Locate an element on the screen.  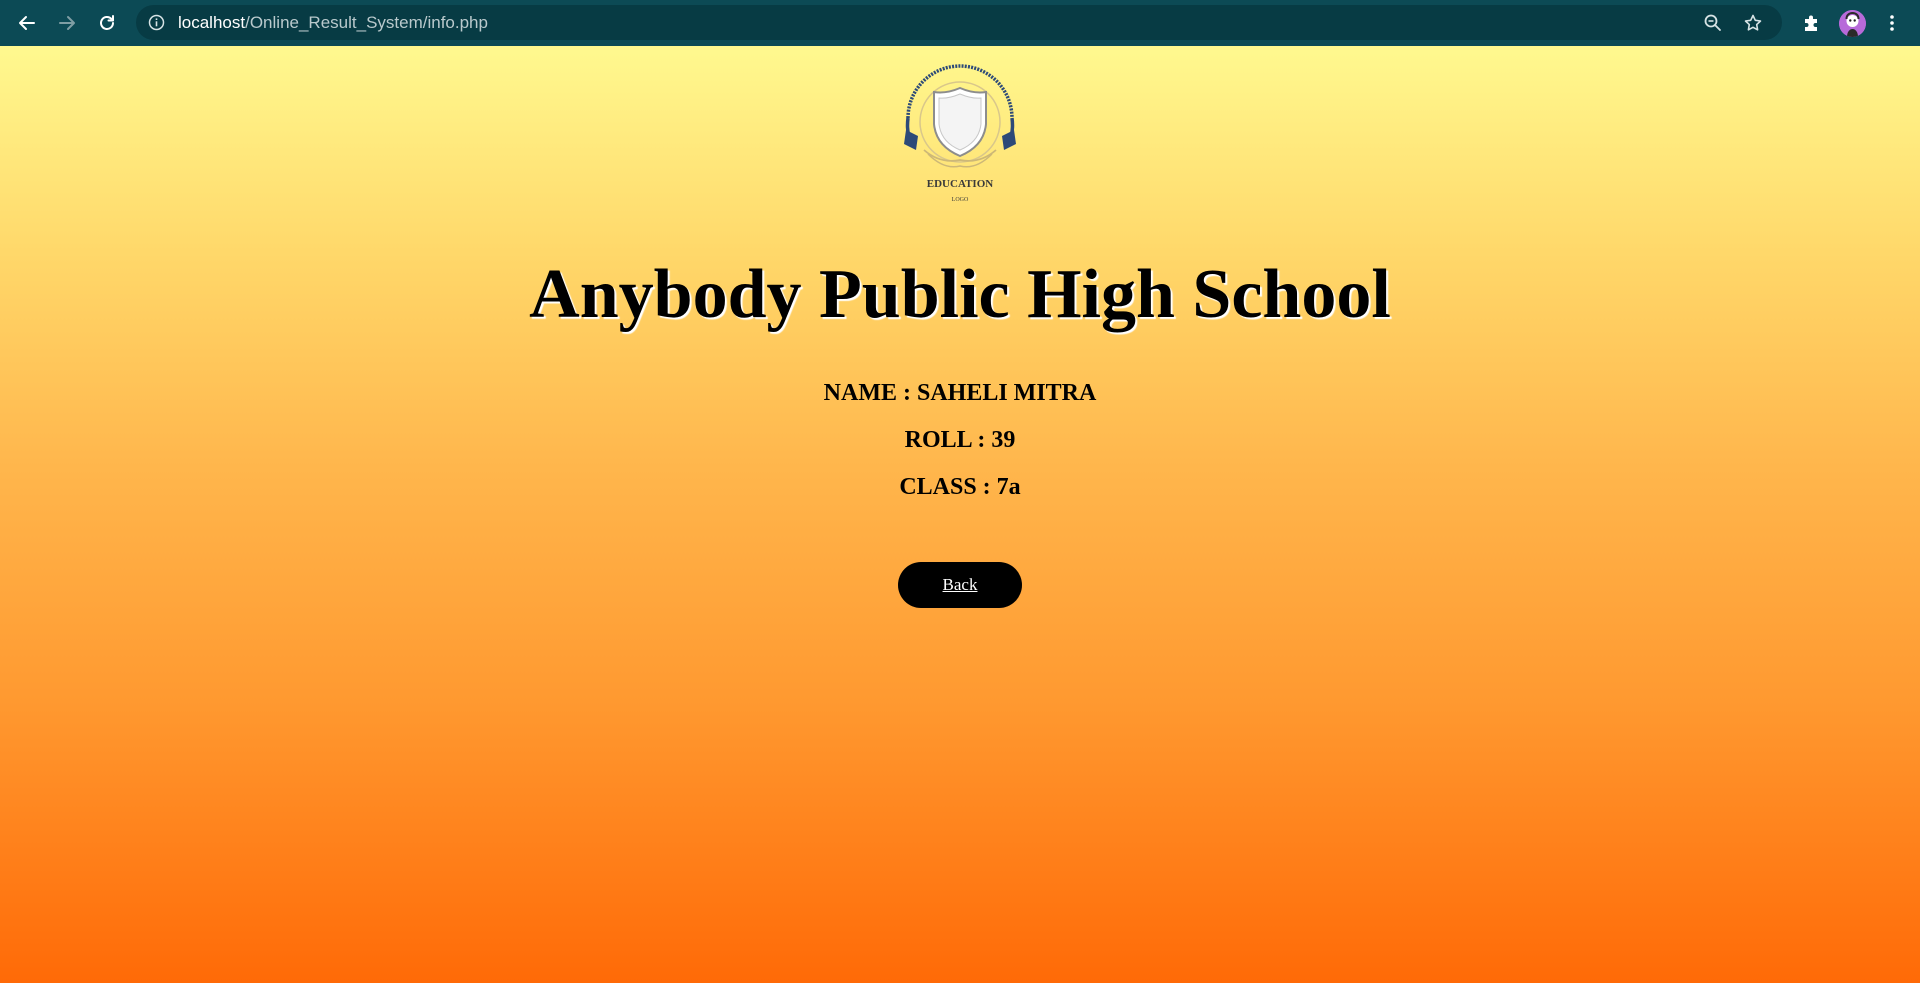
star-icon is located at coordinates (1753, 22).